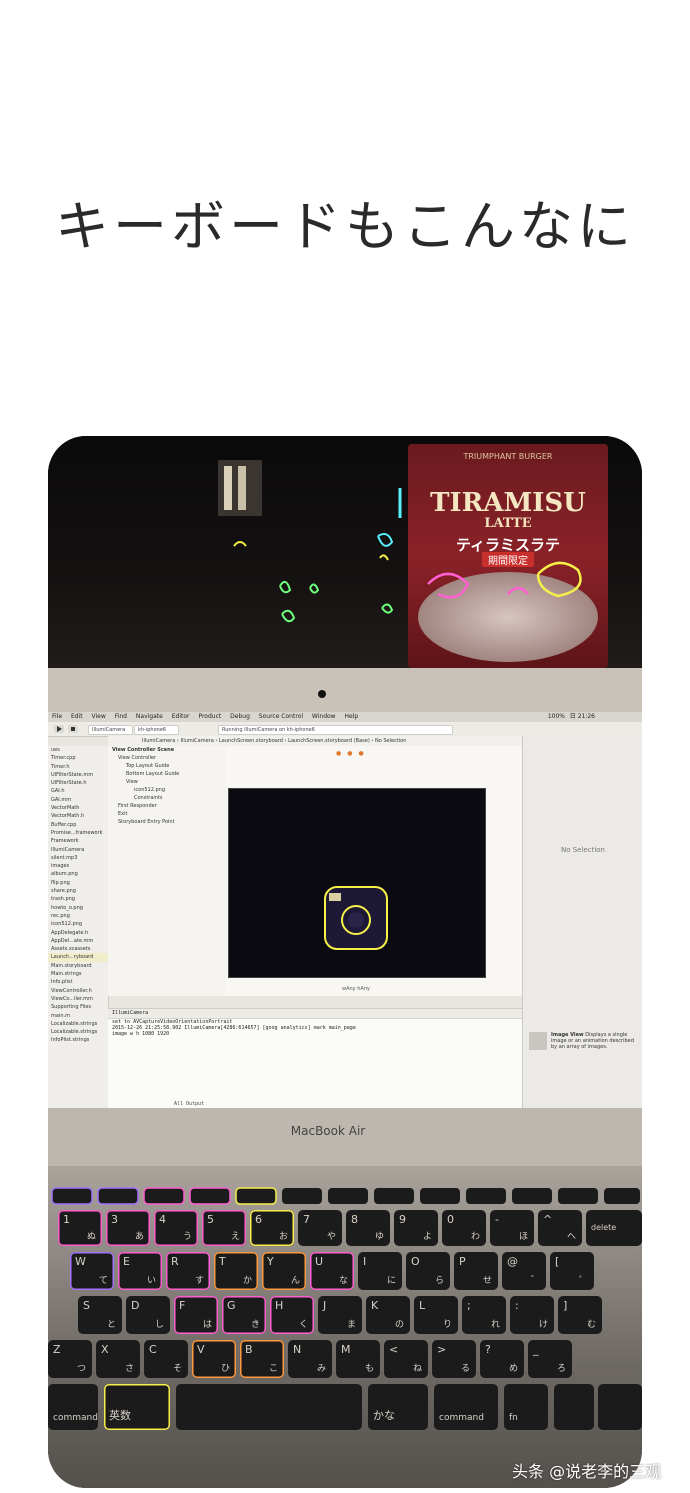 The width and height of the screenshot is (690, 1493). I want to click on navigator-item: Timer.h, so click(78, 767).